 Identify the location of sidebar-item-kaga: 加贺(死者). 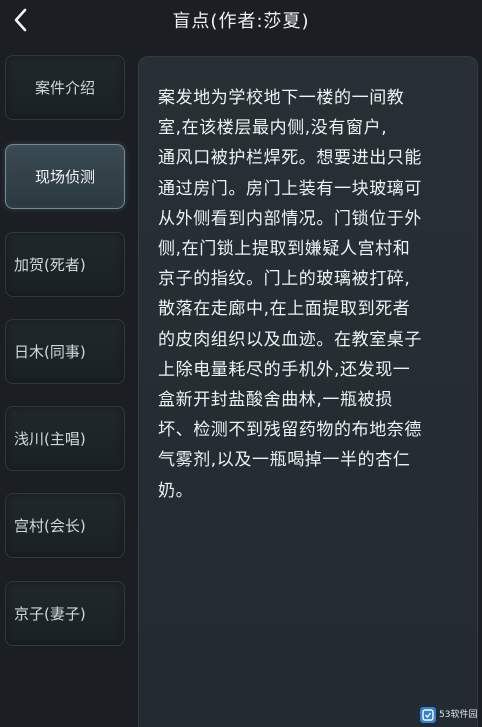
(65, 264).